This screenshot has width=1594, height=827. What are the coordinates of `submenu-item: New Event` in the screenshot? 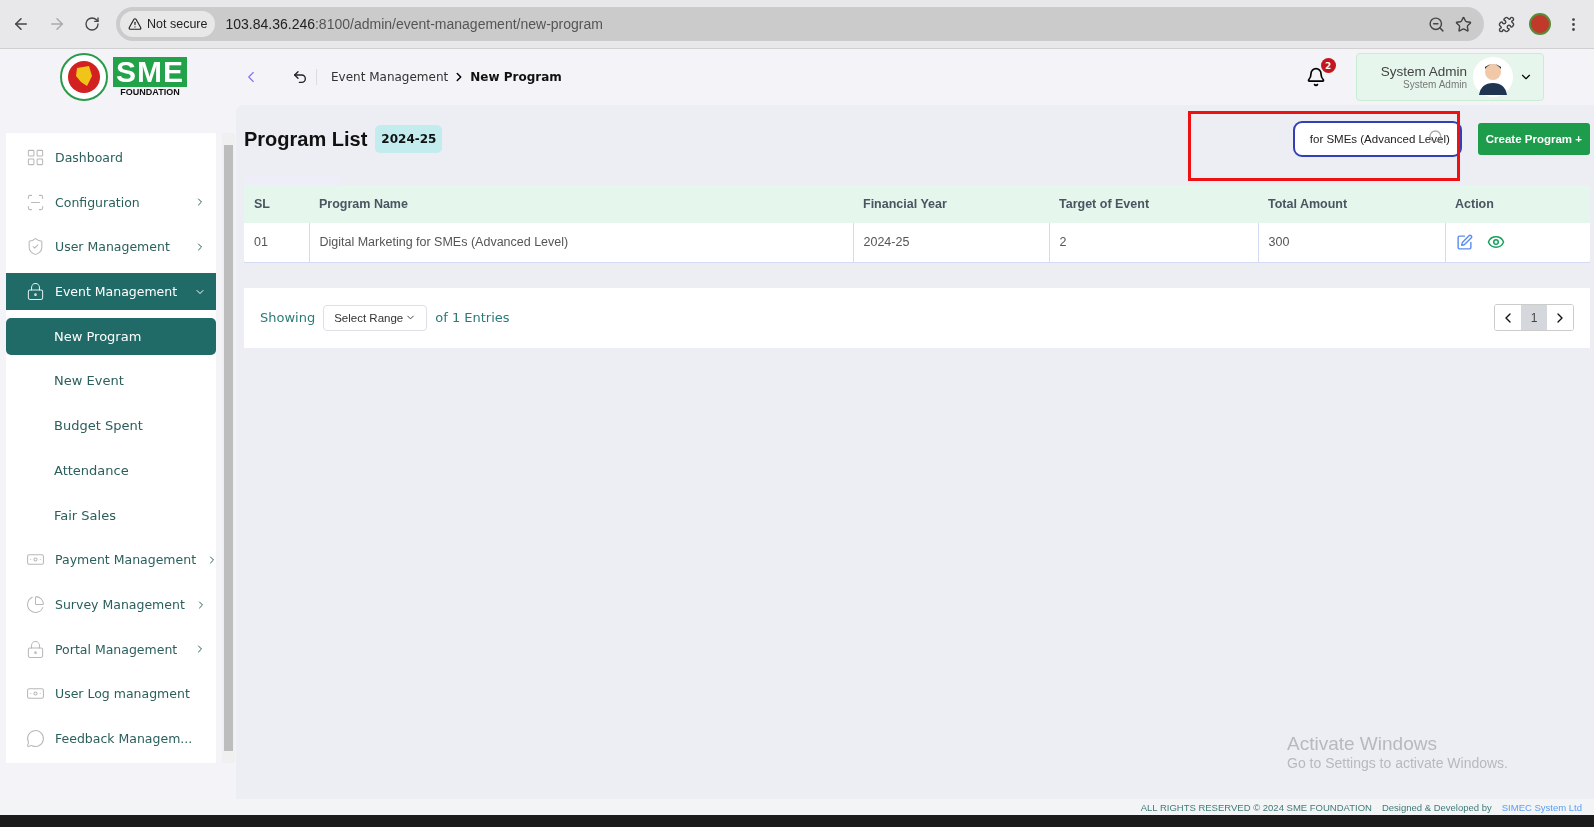 It's located at (111, 381).